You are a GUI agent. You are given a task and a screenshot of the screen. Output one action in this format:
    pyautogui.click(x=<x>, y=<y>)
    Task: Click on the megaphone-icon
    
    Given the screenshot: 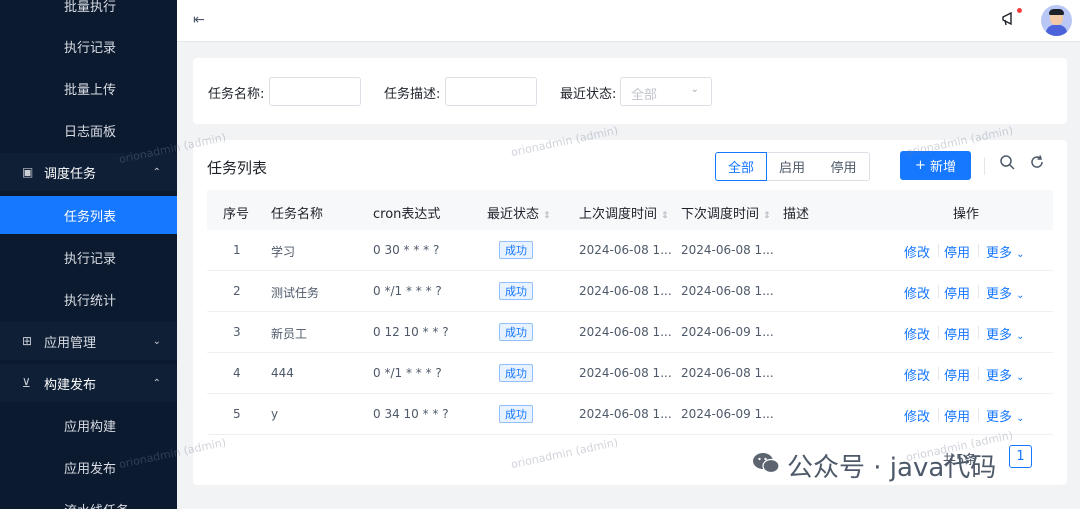 What is the action you would take?
    pyautogui.click(x=1010, y=21)
    